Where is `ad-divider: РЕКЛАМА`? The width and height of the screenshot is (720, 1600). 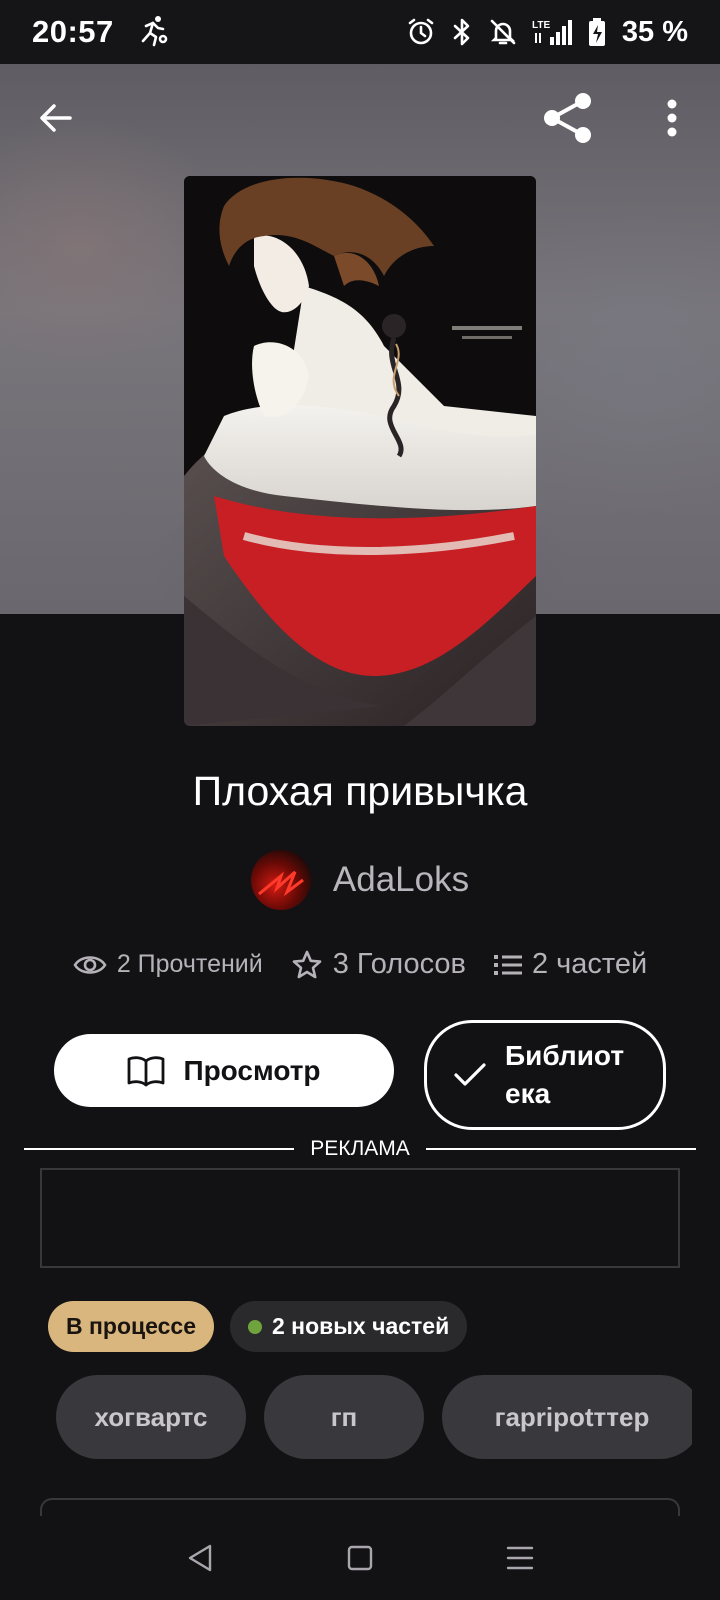
ad-divider: РЕКЛАМА is located at coordinates (360, 1149).